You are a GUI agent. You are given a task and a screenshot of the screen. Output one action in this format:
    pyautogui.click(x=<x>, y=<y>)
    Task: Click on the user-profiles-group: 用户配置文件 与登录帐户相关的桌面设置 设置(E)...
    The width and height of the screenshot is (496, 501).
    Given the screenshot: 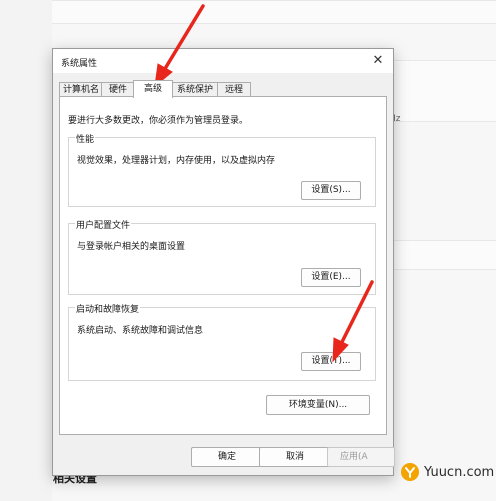 What is the action you would take?
    pyautogui.click(x=222, y=256)
    